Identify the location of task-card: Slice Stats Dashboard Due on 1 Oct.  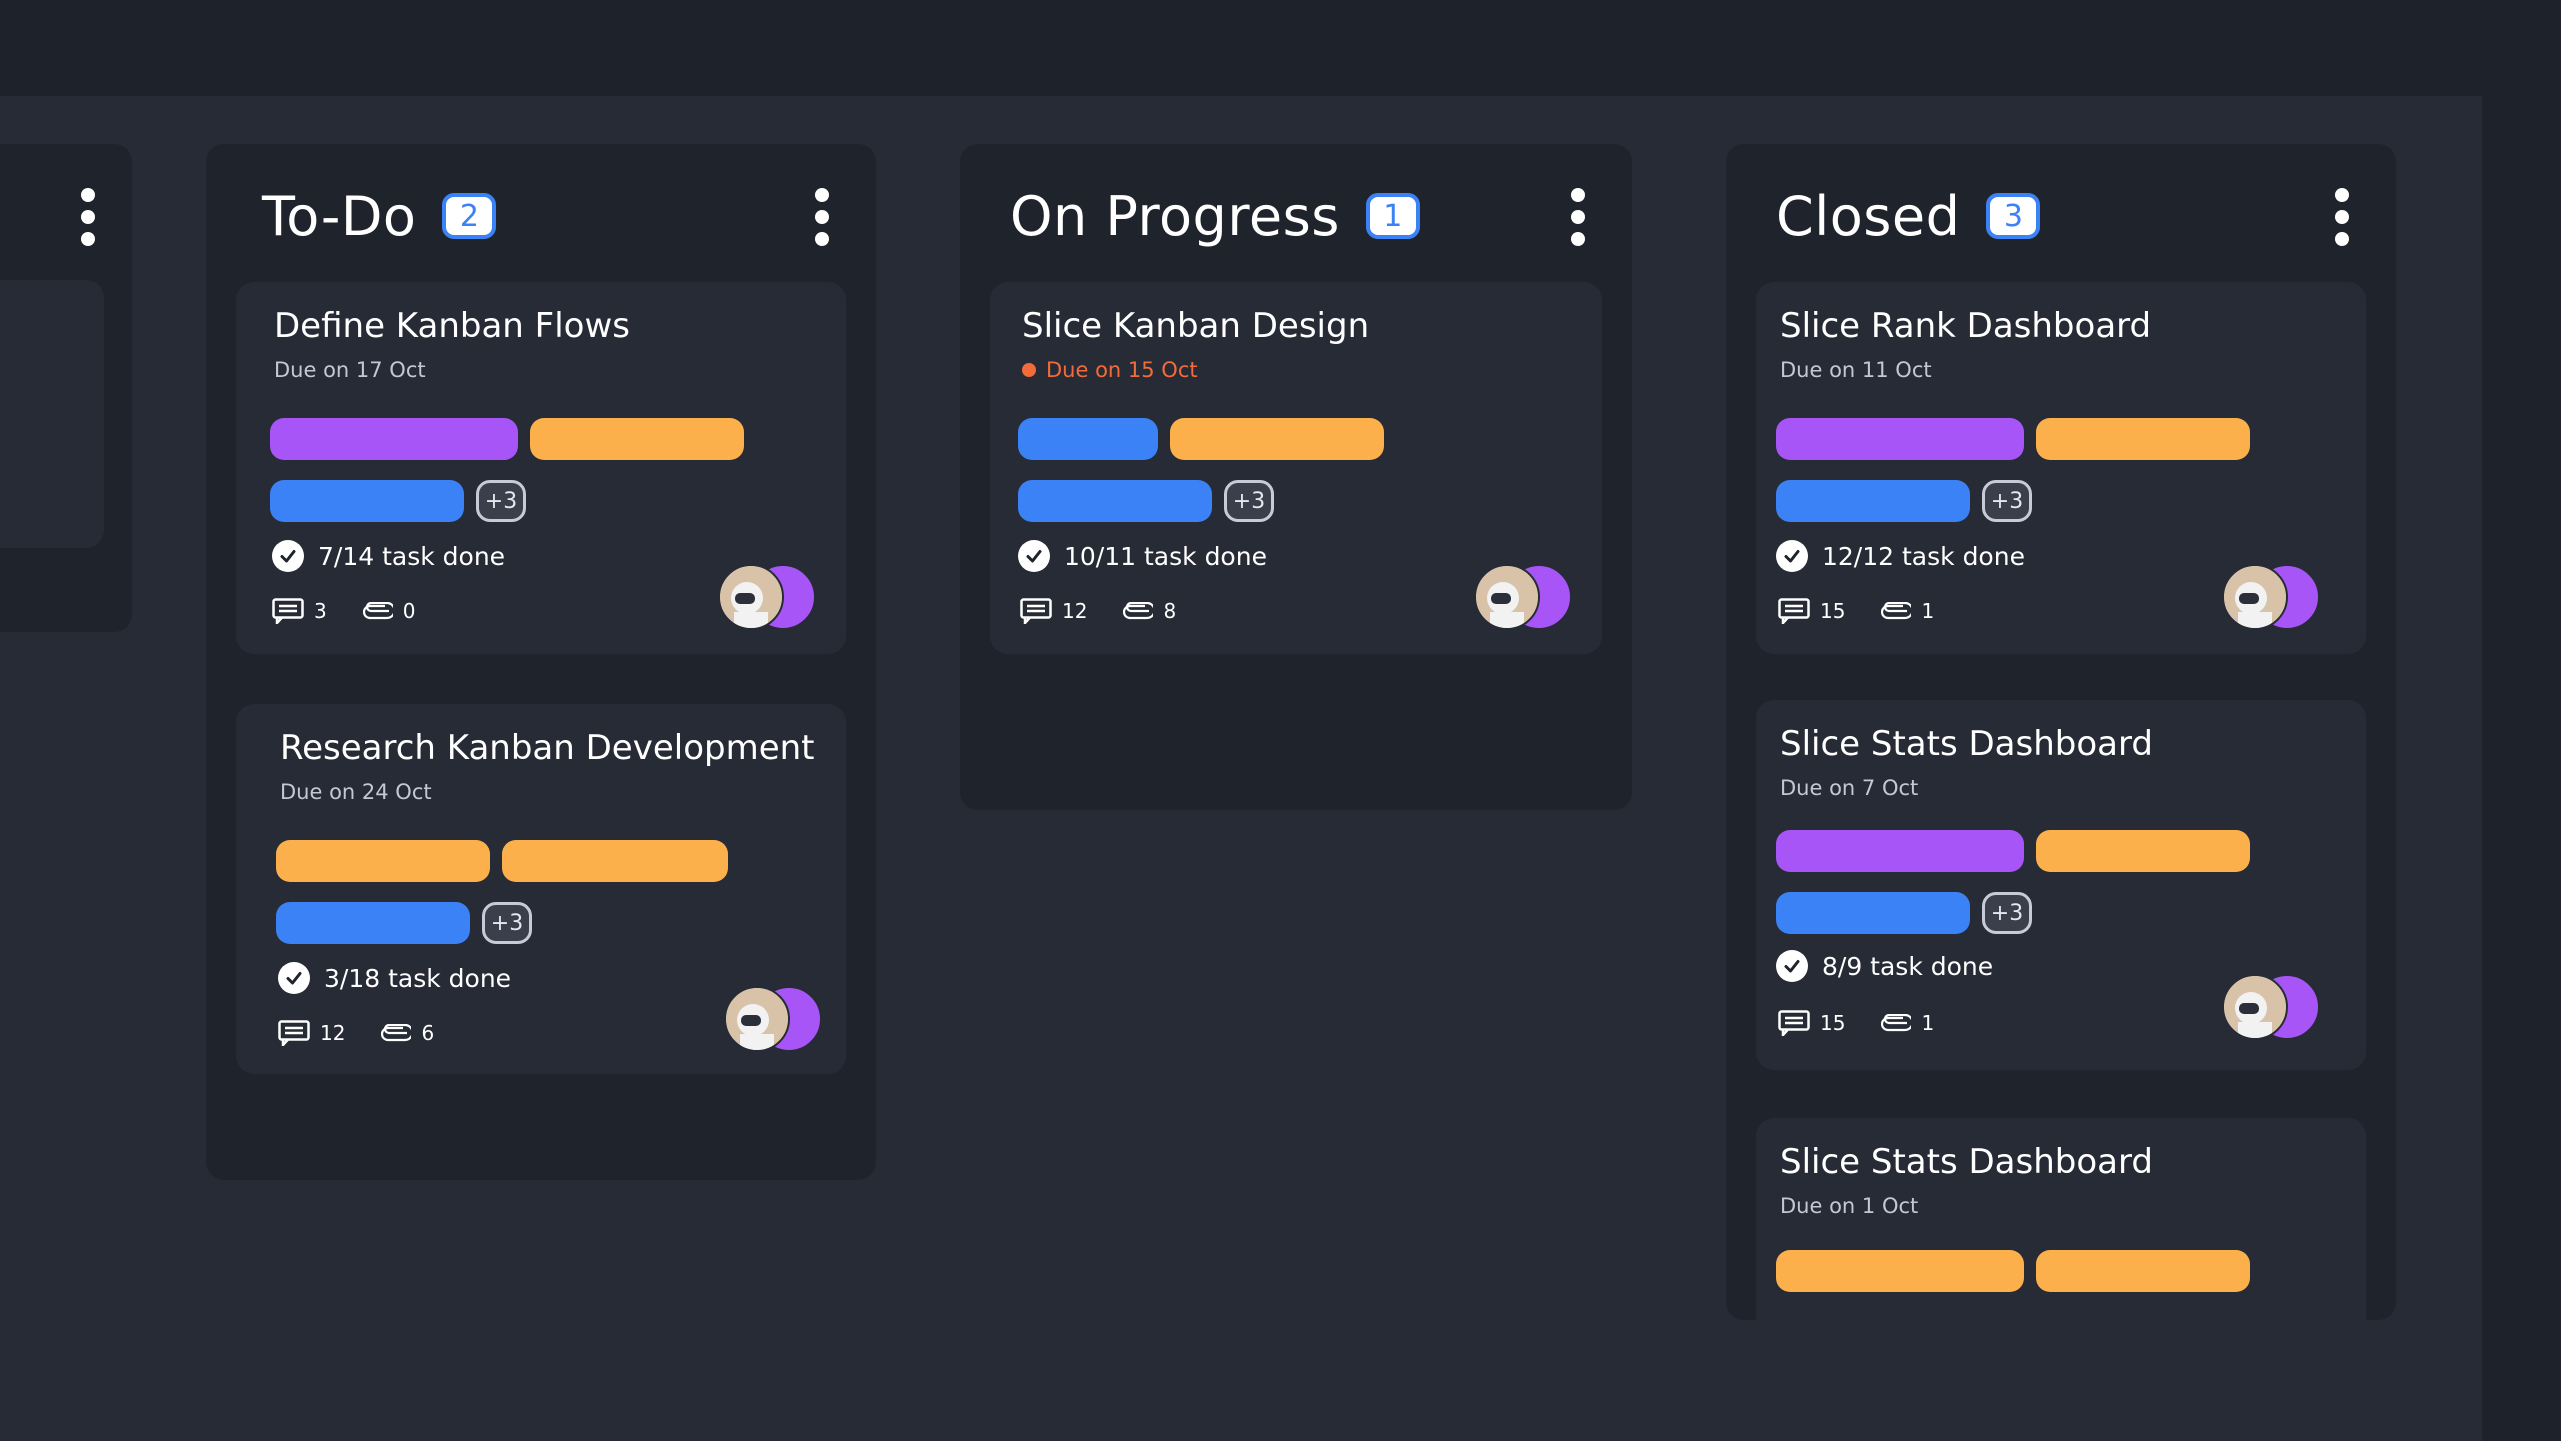
(2061, 1219).